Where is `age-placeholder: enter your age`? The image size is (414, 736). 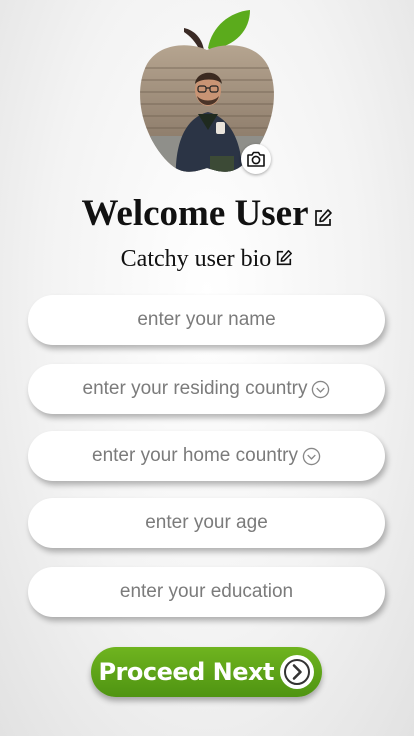
age-placeholder: enter your age is located at coordinates (206, 522).